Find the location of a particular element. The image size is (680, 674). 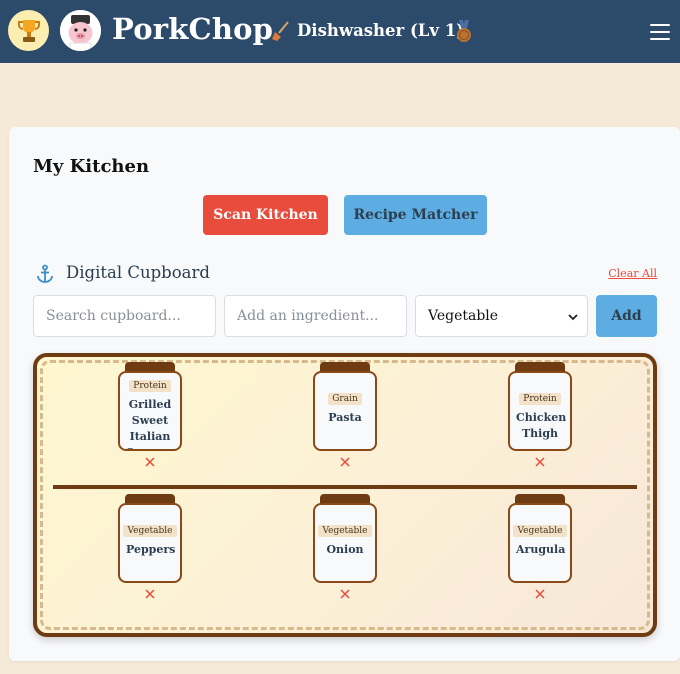

search-input is located at coordinates (124, 316).